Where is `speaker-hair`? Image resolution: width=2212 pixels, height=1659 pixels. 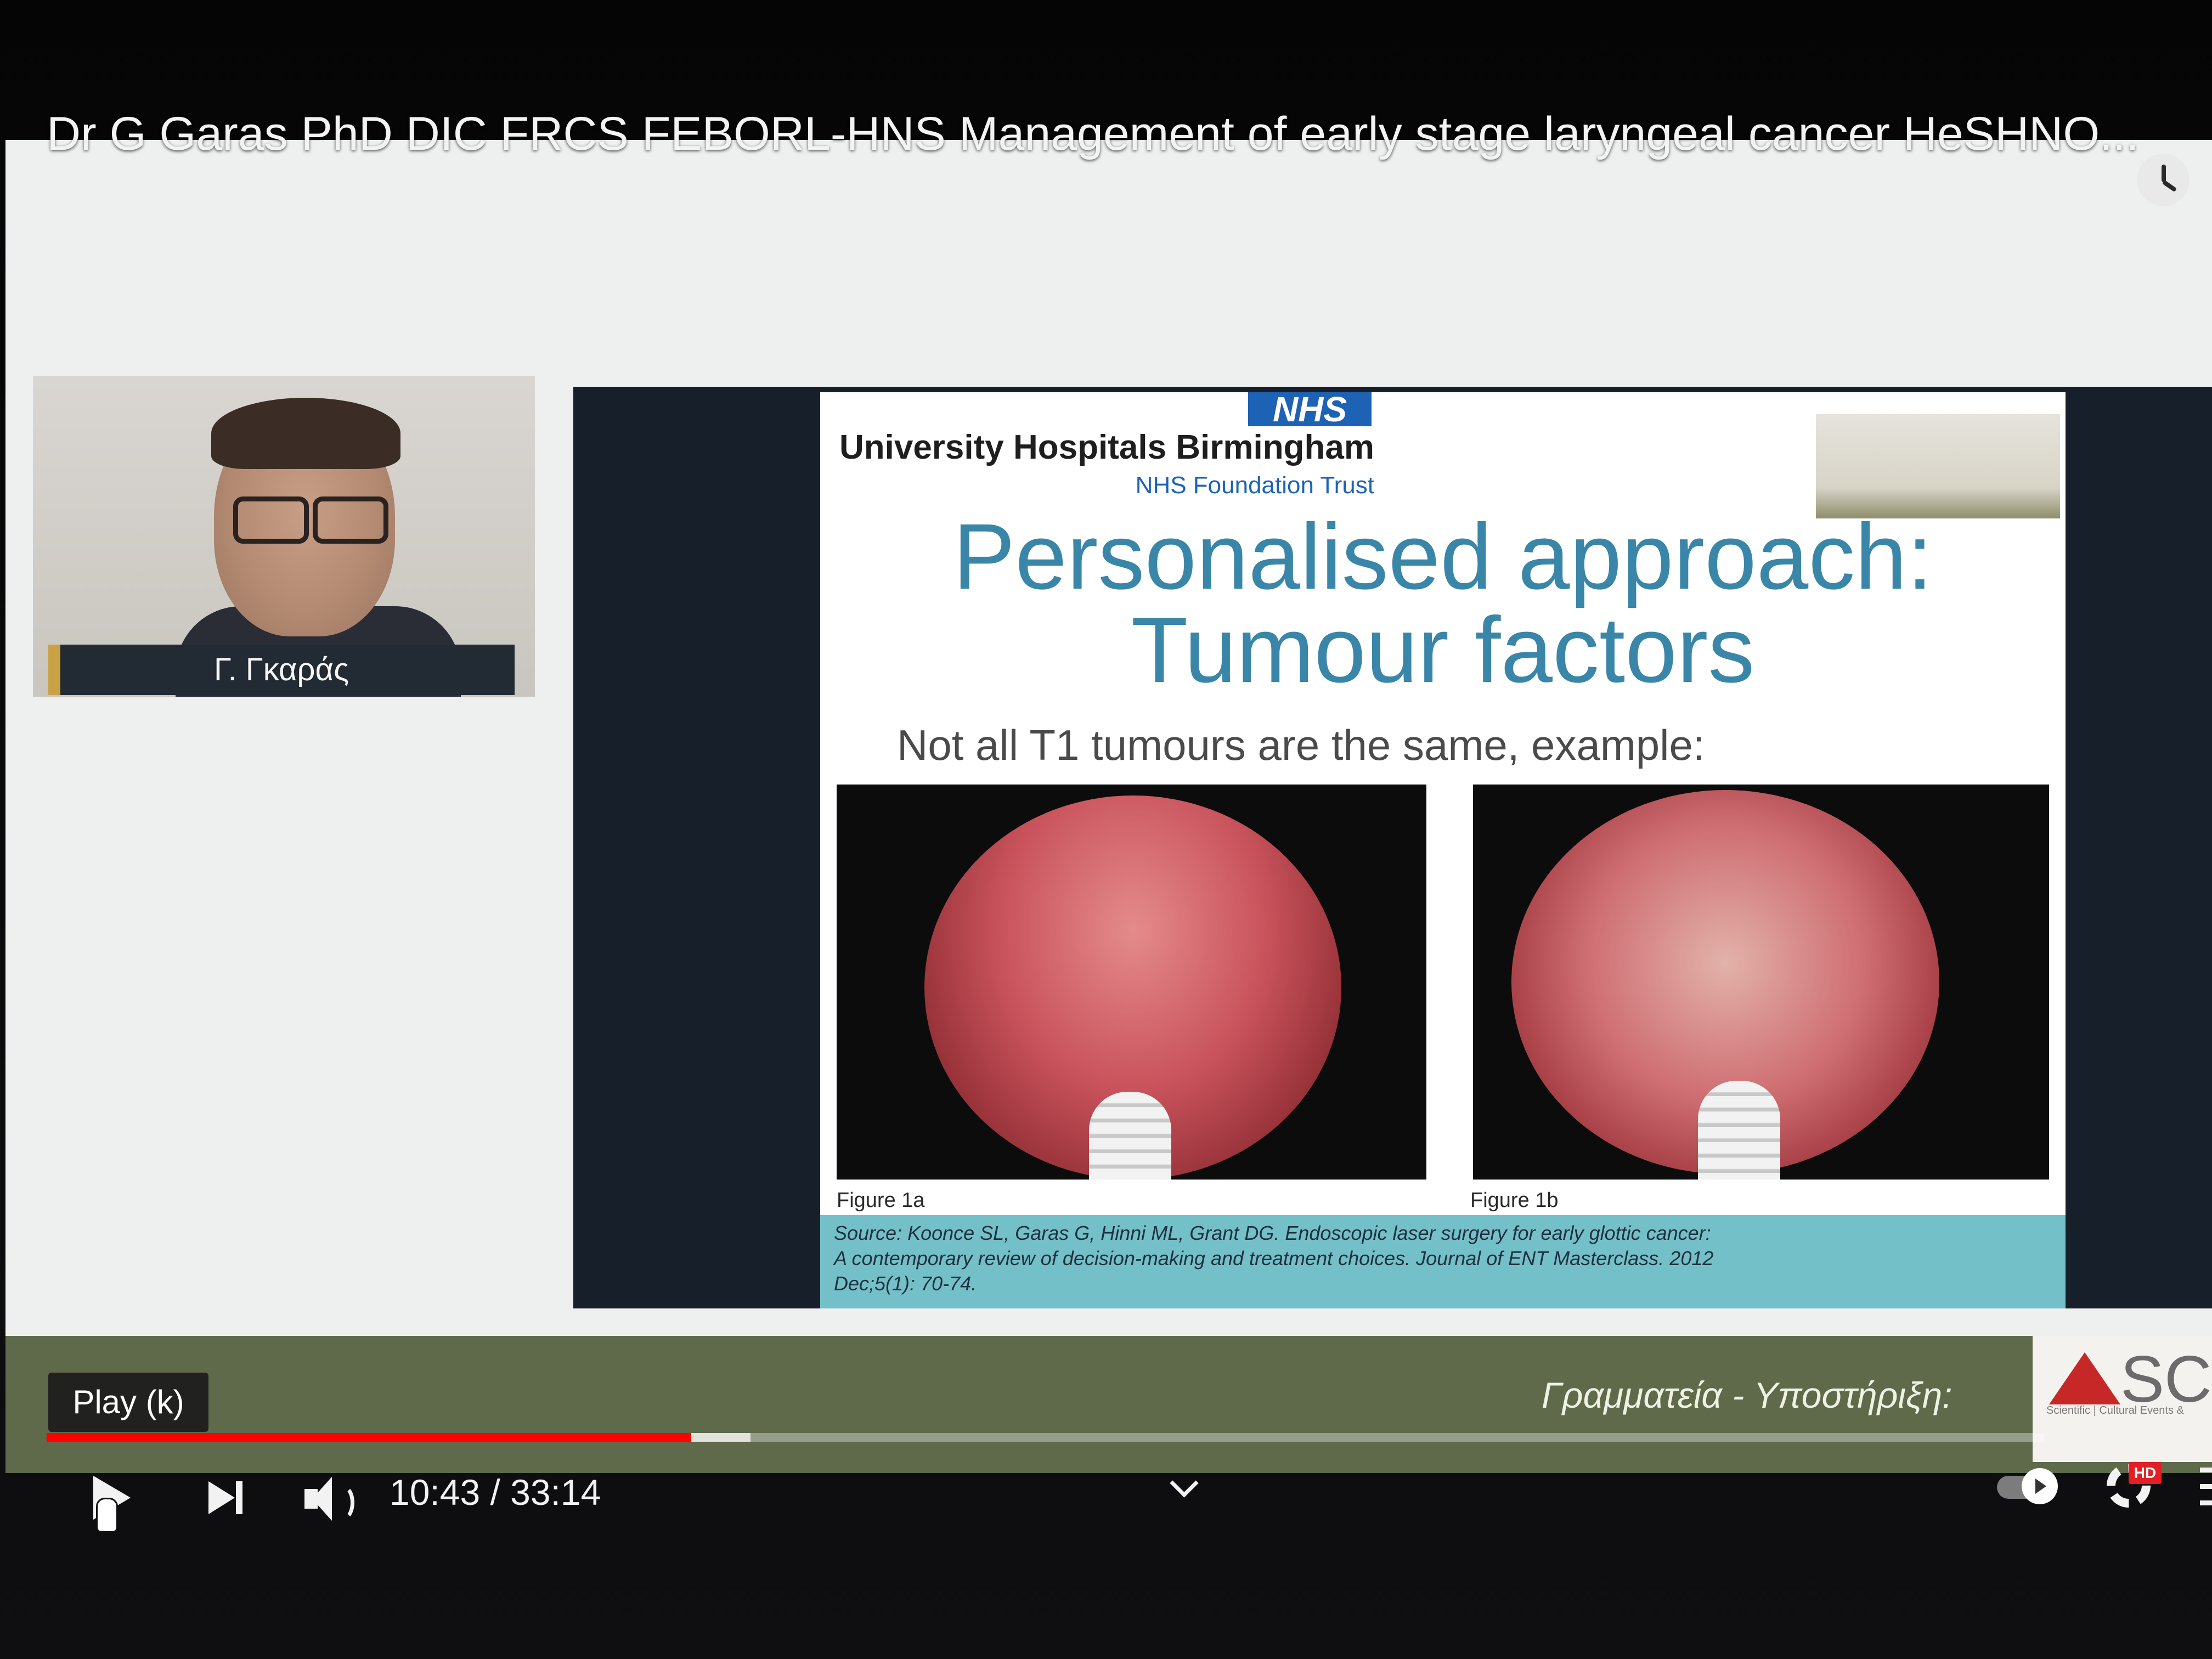
speaker-hair is located at coordinates (306, 434).